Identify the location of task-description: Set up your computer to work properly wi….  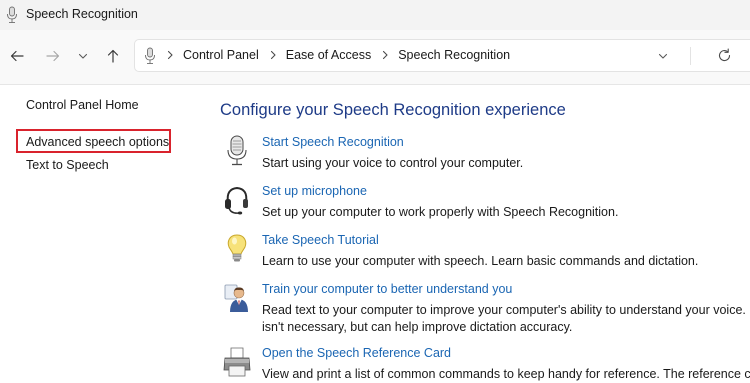
(440, 212).